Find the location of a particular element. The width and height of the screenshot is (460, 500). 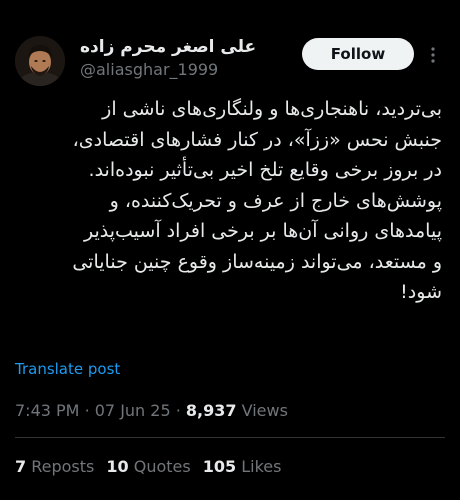

avatar-photo is located at coordinates (40, 61).